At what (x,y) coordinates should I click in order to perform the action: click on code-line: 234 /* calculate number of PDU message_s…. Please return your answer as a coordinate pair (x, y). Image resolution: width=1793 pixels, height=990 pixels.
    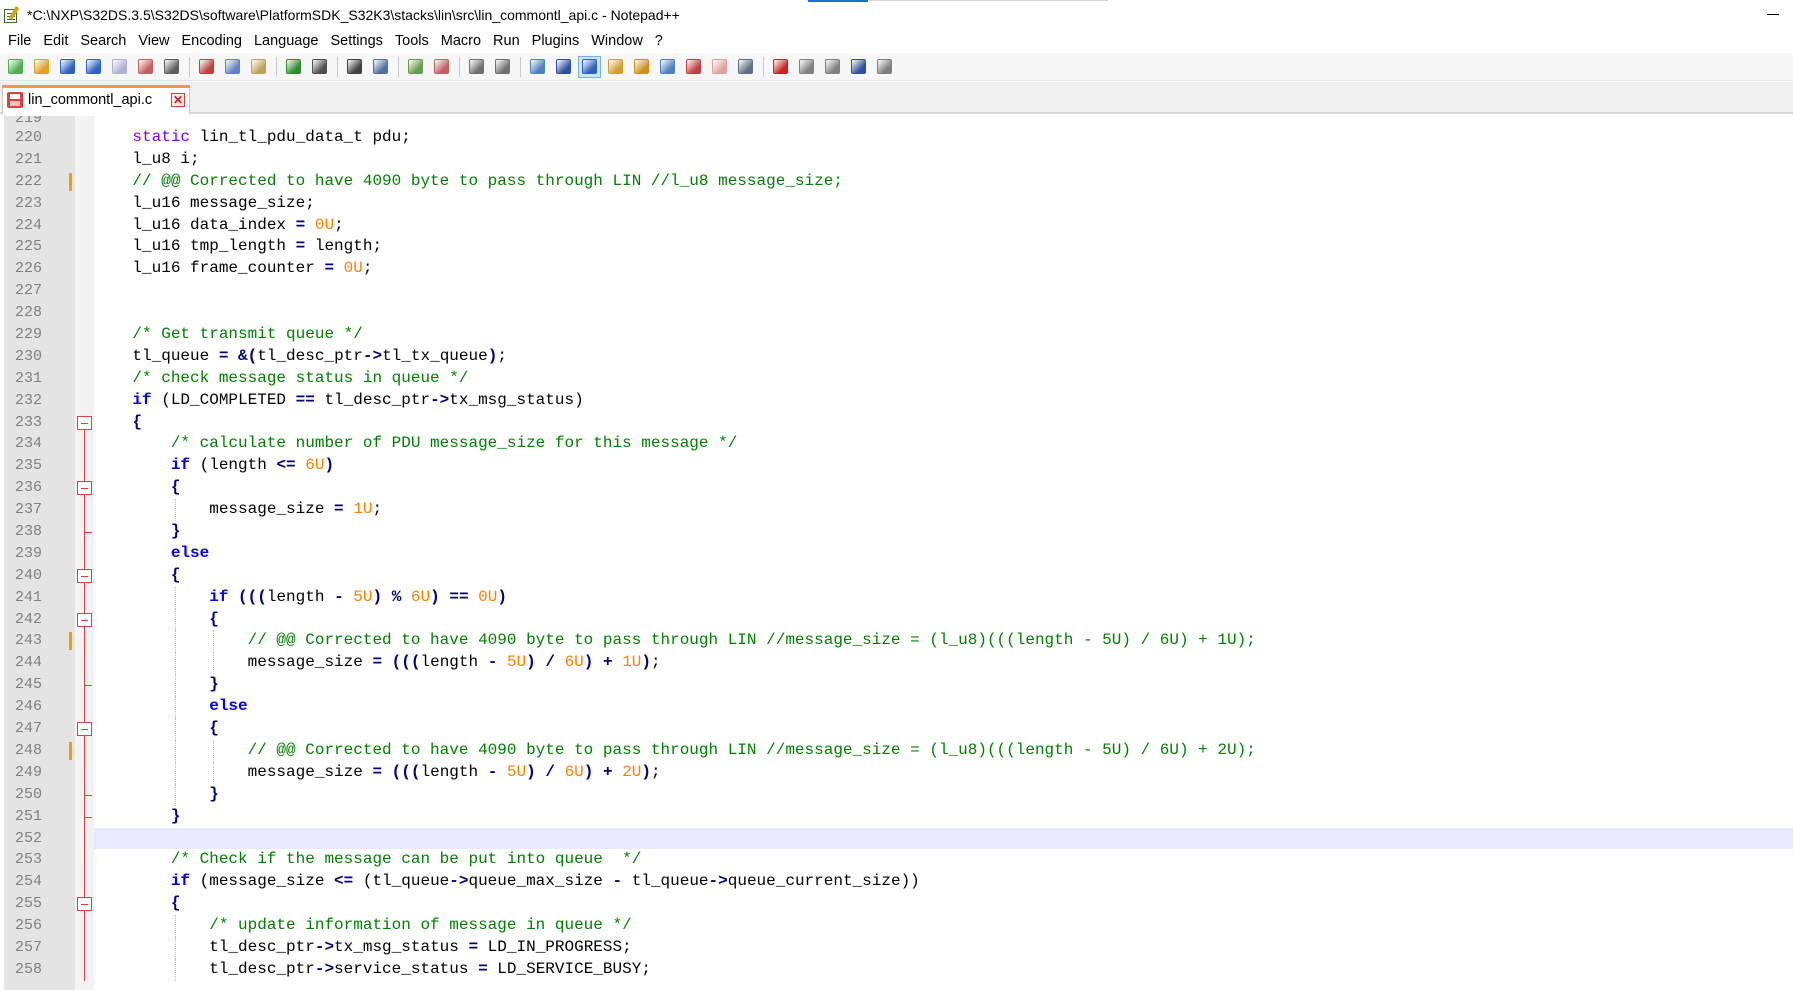
    Looking at the image, I should click on (896, 444).